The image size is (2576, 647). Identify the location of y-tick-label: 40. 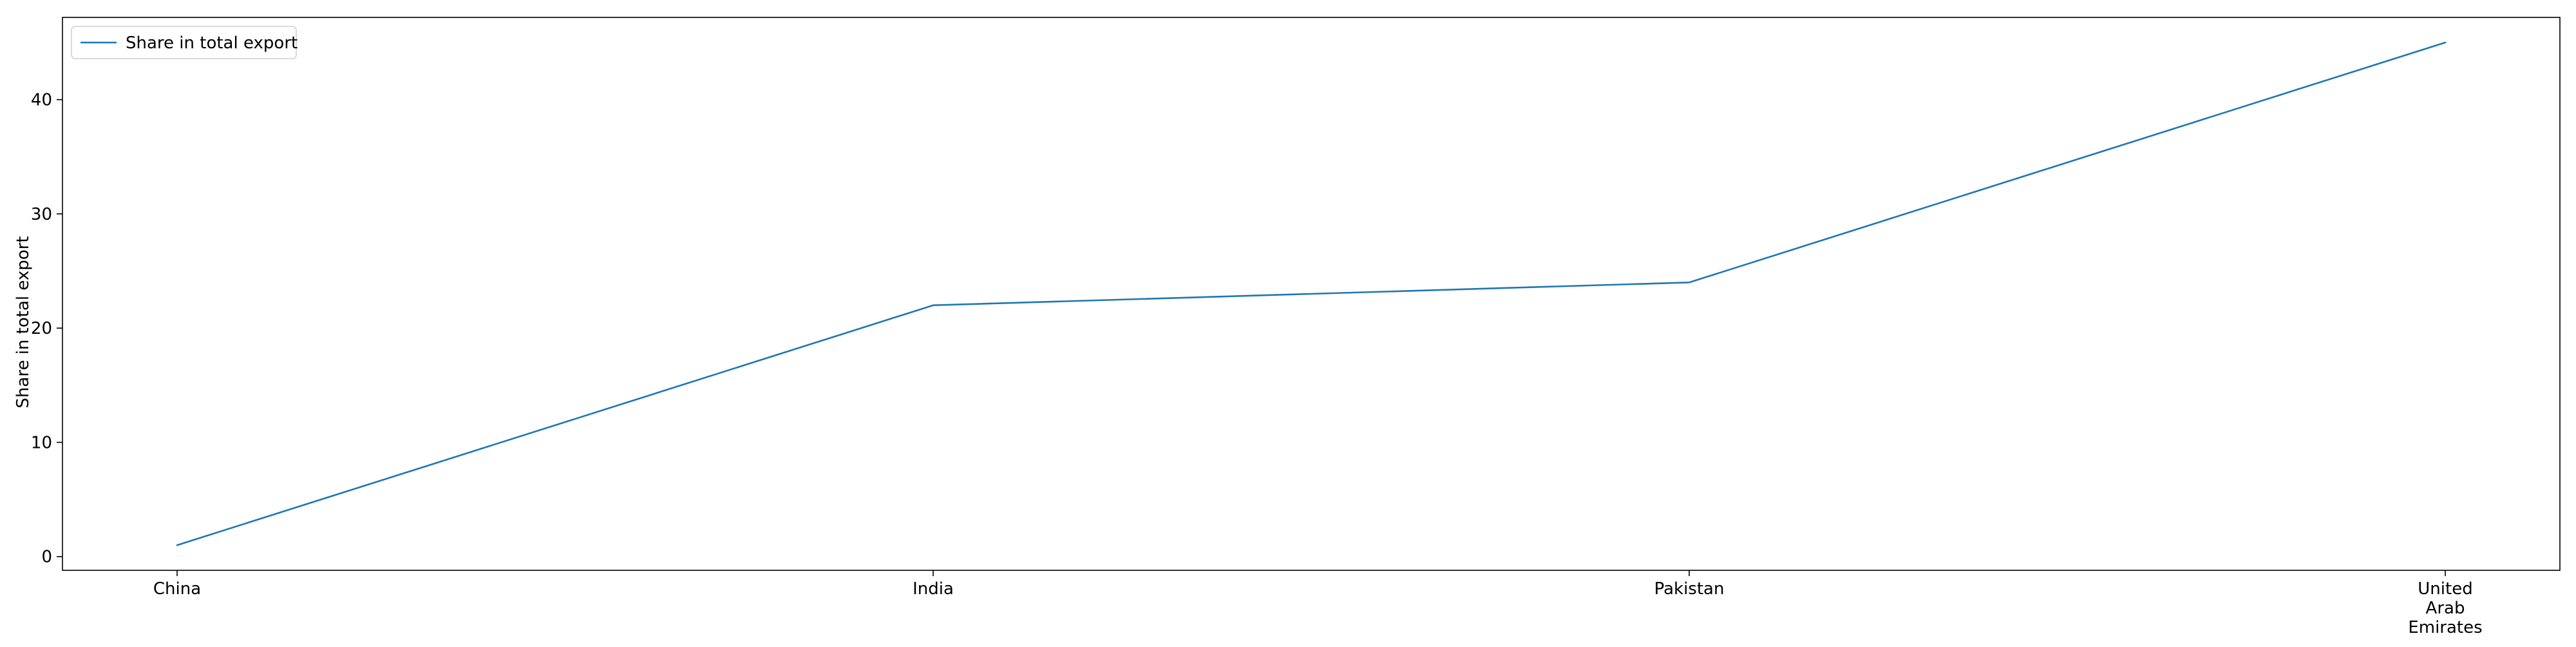
(42, 100).